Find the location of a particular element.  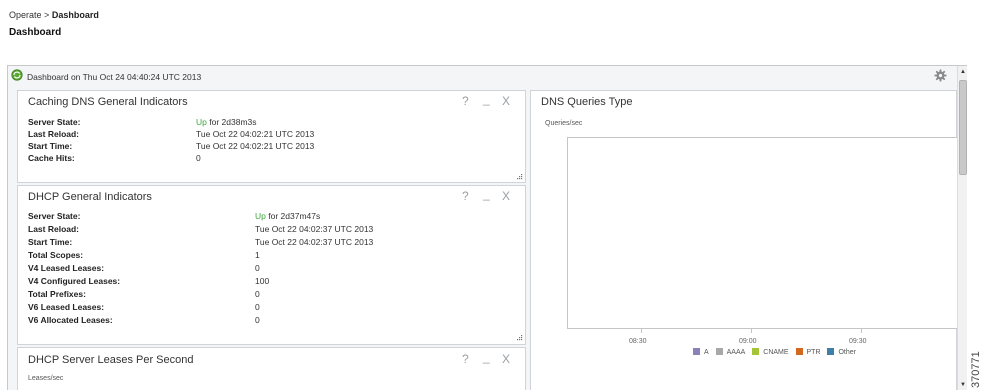

indicator-value: 100 is located at coordinates (262, 281).